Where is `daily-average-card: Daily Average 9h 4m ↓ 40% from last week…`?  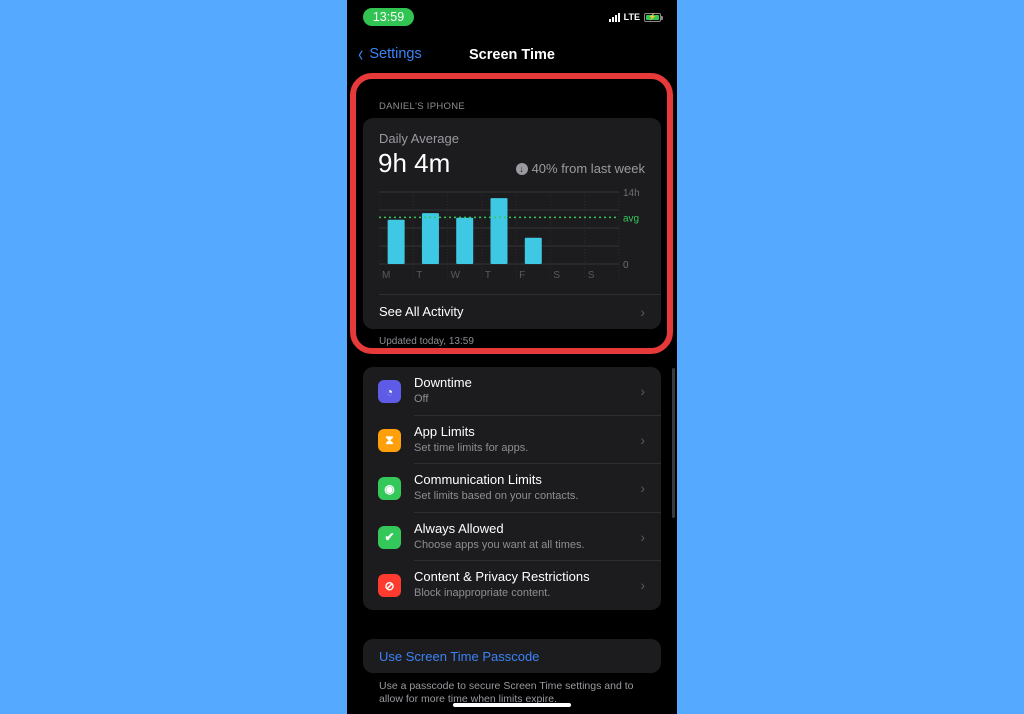 daily-average-card: Daily Average 9h 4m ↓ 40% from last week… is located at coordinates (512, 223).